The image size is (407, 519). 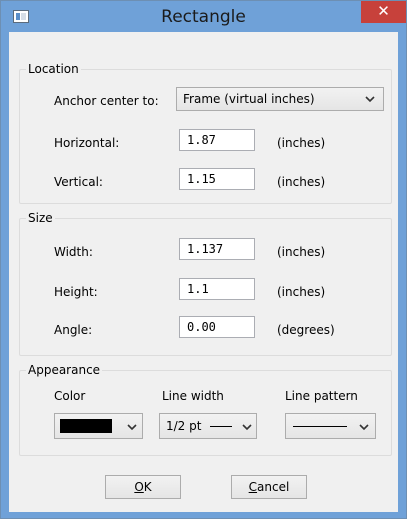 I want to click on line-pattern-dropdown, so click(x=330, y=426).